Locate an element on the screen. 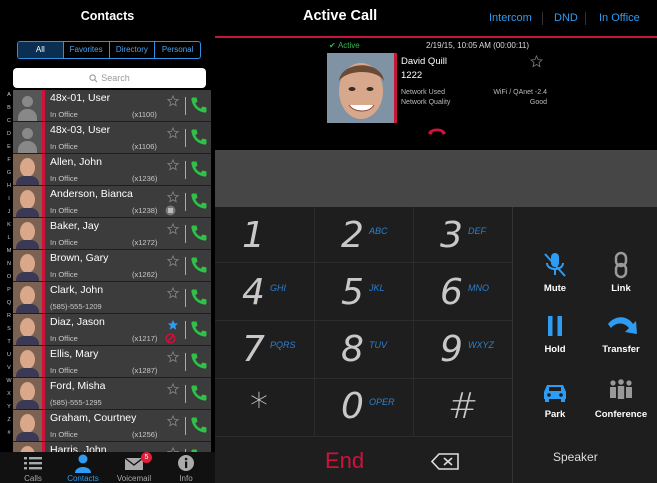 Image resolution: width=657 pixels, height=483 pixels. hangup-icon is located at coordinates (437, 132).